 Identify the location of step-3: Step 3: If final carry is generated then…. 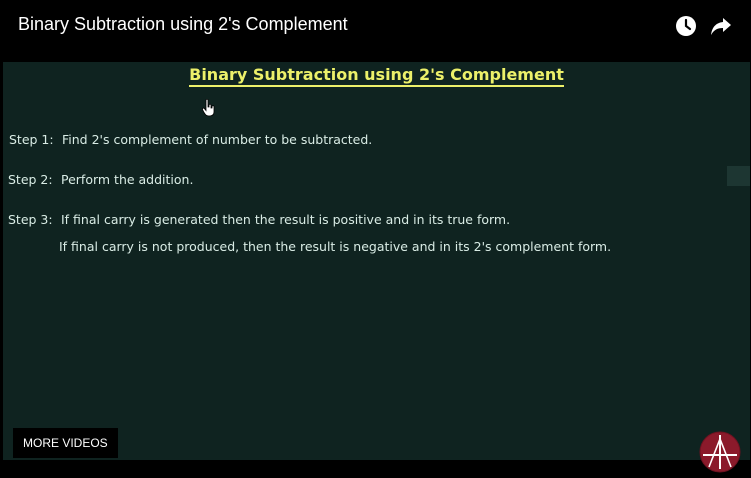
(368, 220).